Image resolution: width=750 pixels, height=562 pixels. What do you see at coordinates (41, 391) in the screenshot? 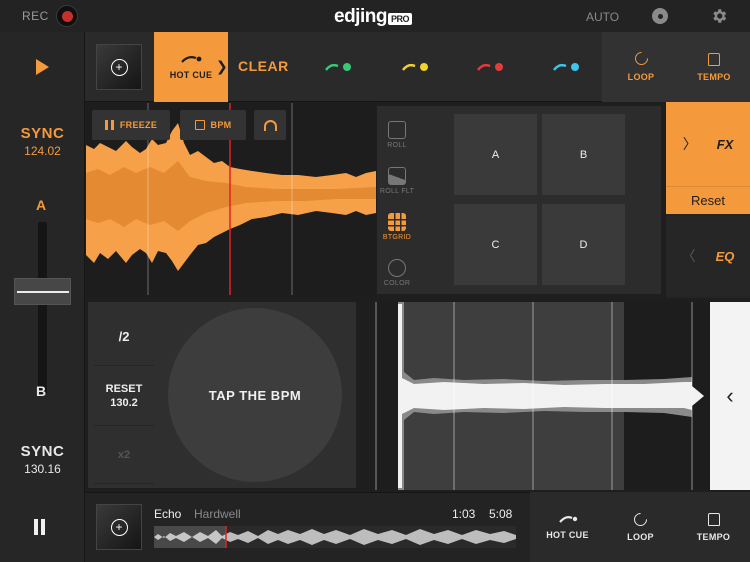
I see `crossfader-label-b: B` at bounding box center [41, 391].